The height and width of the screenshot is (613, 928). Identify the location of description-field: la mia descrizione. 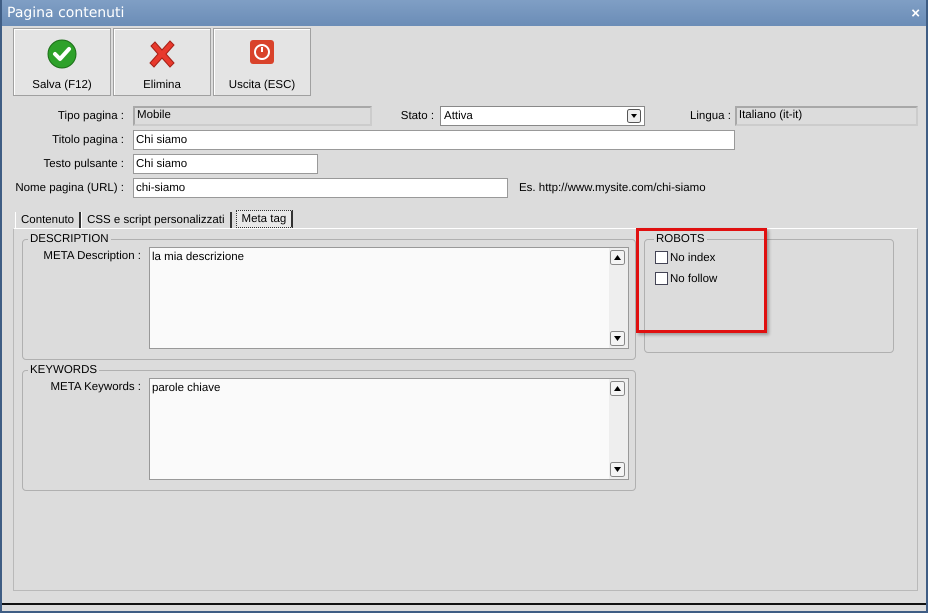
(389, 298).